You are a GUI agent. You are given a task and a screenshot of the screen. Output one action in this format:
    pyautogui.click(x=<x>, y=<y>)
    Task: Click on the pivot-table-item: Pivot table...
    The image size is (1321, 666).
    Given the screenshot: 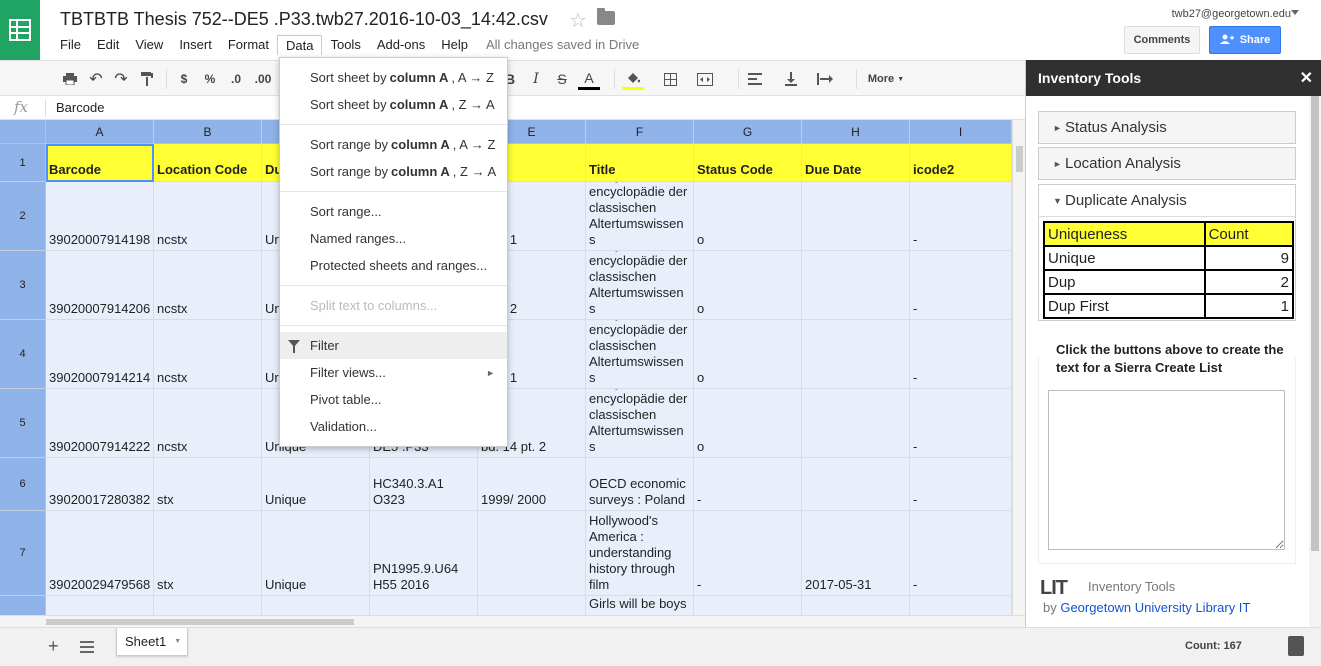 What is the action you would take?
    pyautogui.click(x=393, y=399)
    